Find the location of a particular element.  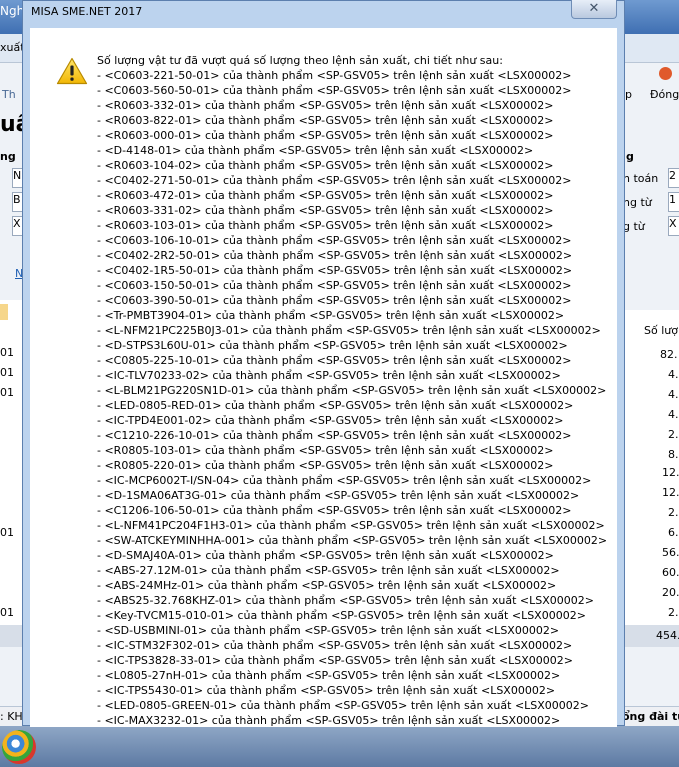

background-field-input: 1 is located at coordinates (673, 202).